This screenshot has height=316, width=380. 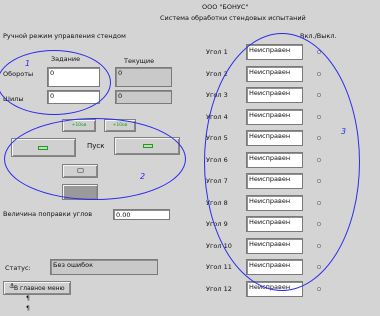 I want to click on status-label: Статус:, so click(x=18, y=268).